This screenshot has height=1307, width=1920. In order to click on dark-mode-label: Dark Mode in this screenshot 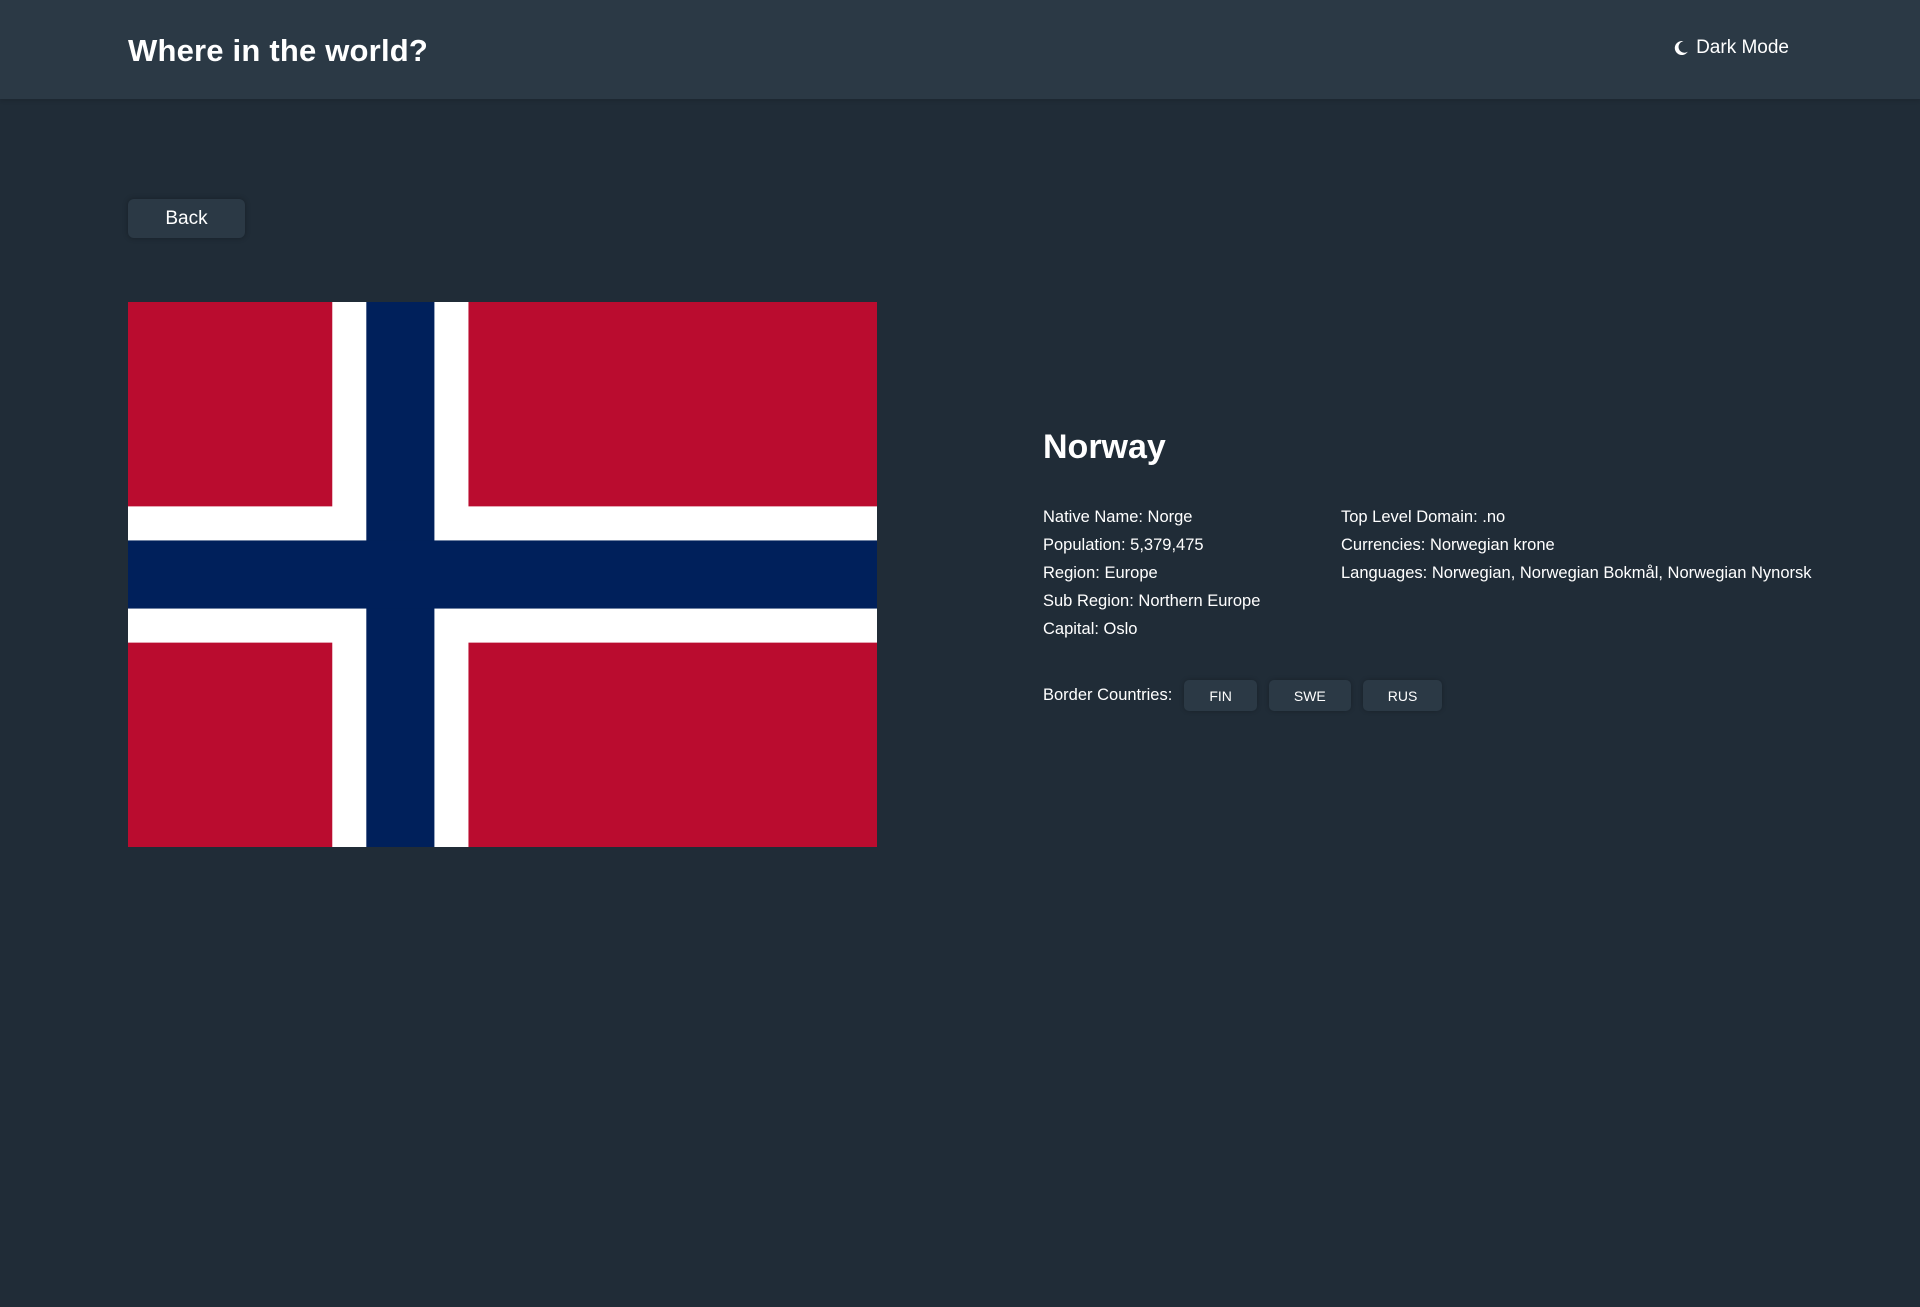, I will do `click(1742, 47)`.